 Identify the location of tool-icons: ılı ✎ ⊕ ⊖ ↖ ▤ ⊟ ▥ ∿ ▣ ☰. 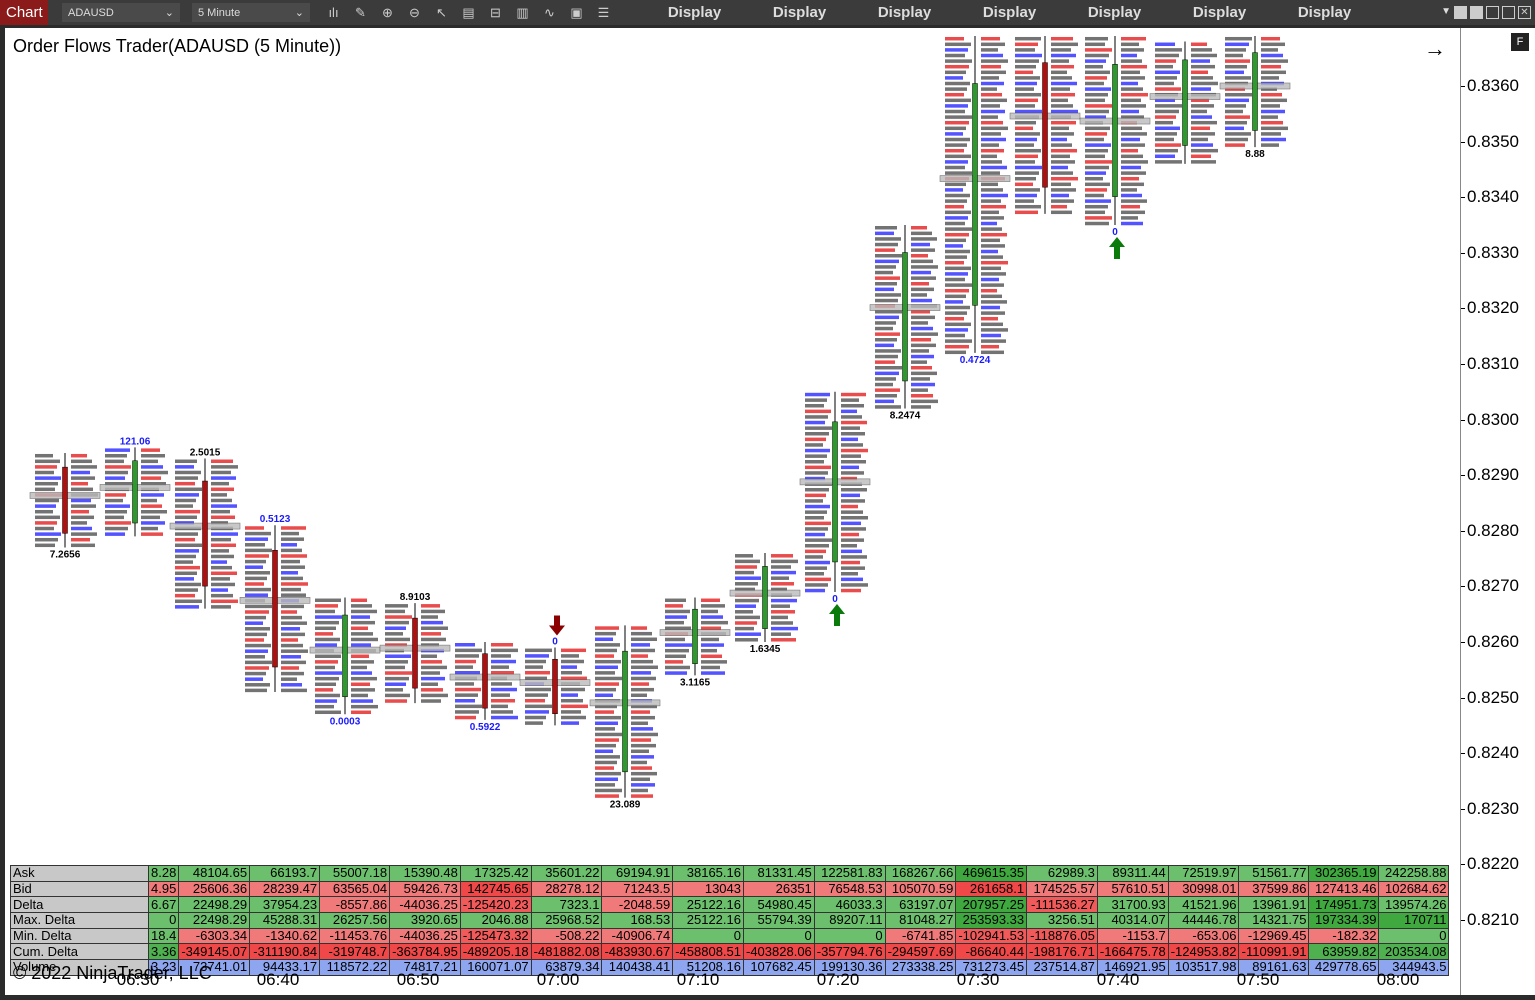
(470, 13).